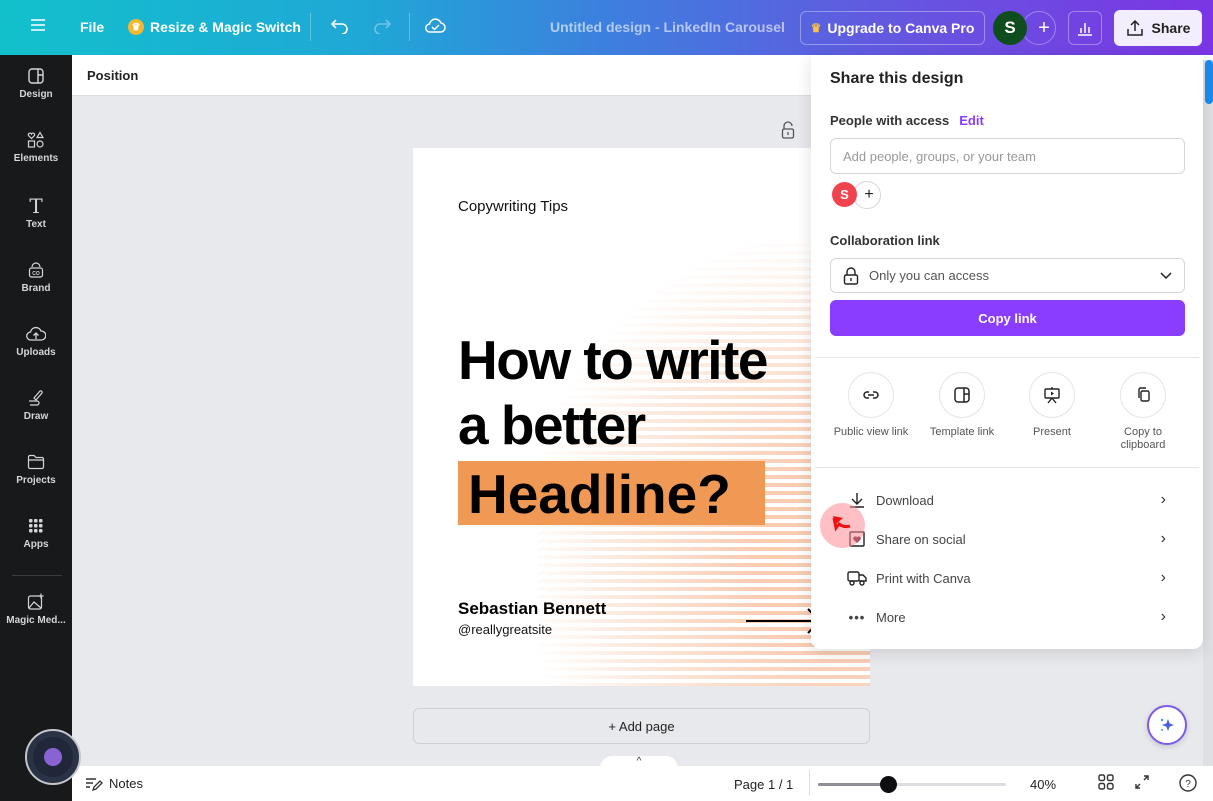 Image resolution: width=1213 pixels, height=801 pixels. I want to click on grid-view-button, so click(1106, 784).